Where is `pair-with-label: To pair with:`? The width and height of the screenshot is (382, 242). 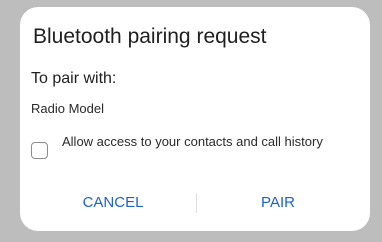
pair-with-label: To pair with: is located at coordinates (74, 78).